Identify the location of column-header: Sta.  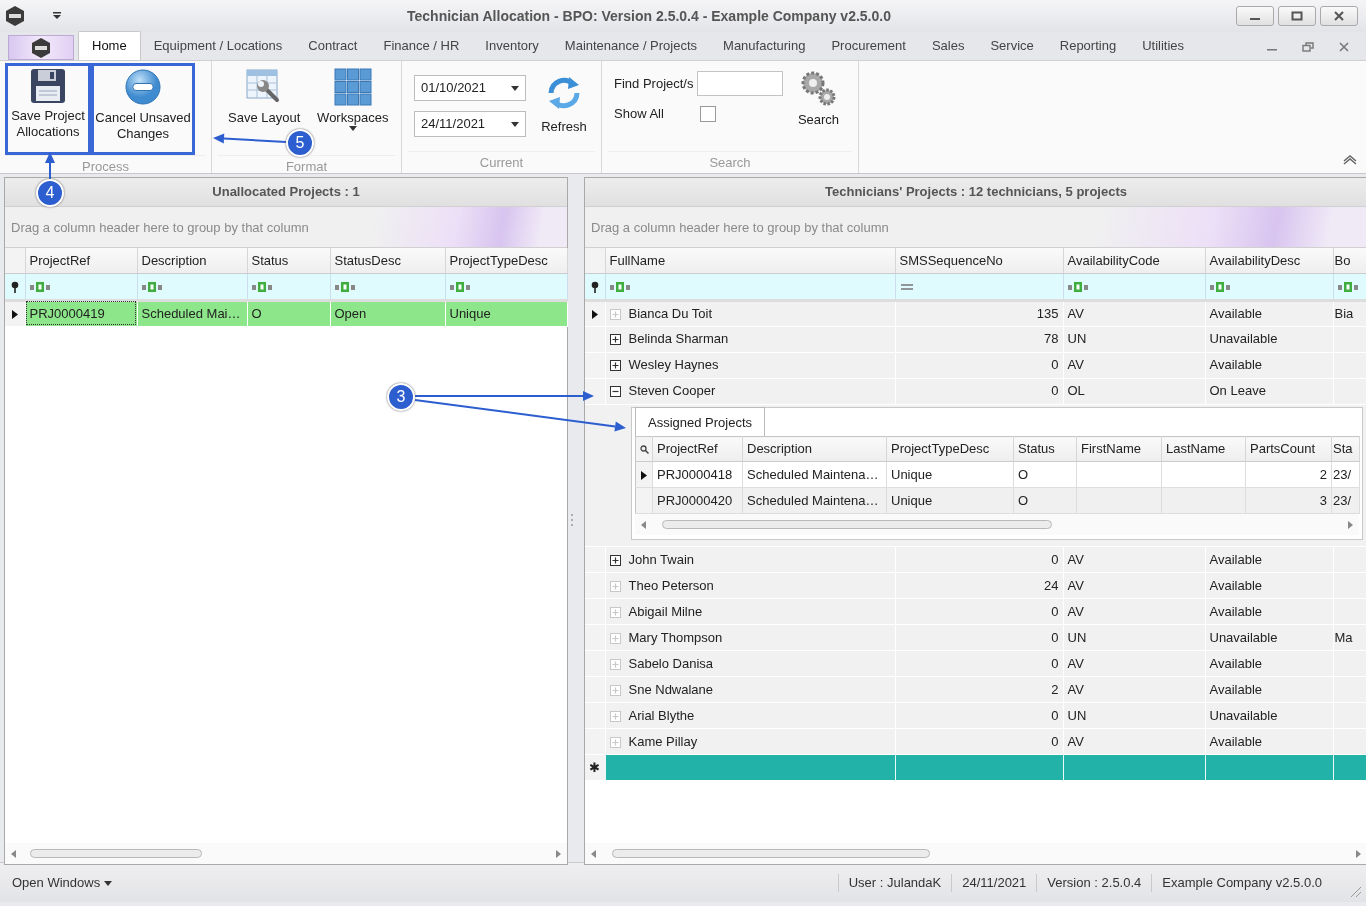
(1345, 449).